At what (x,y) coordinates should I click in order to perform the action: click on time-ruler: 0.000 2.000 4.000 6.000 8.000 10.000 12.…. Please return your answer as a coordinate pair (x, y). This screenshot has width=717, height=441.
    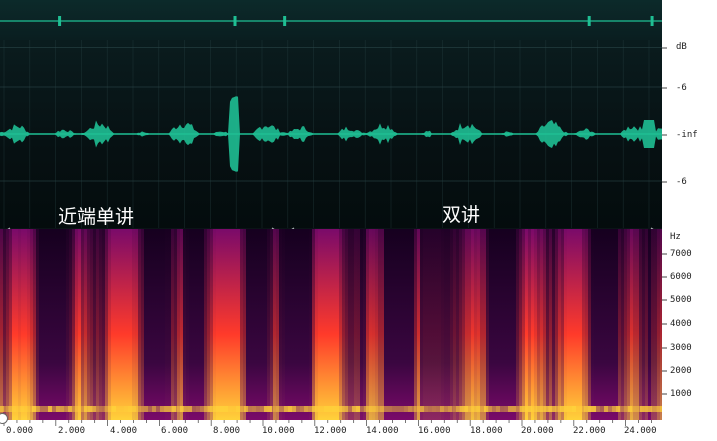
    Looking at the image, I should click on (331, 430).